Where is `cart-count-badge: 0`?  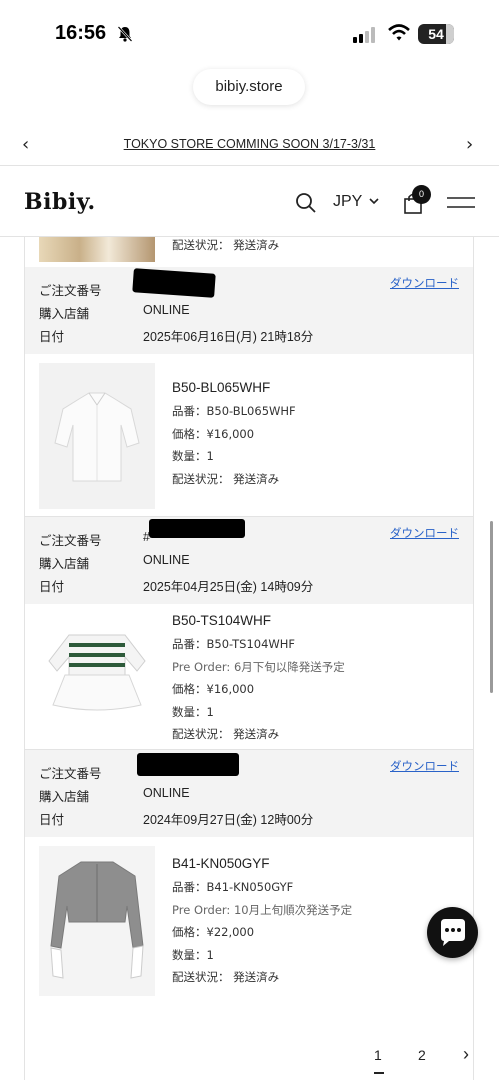
cart-count-badge: 0 is located at coordinates (421, 194).